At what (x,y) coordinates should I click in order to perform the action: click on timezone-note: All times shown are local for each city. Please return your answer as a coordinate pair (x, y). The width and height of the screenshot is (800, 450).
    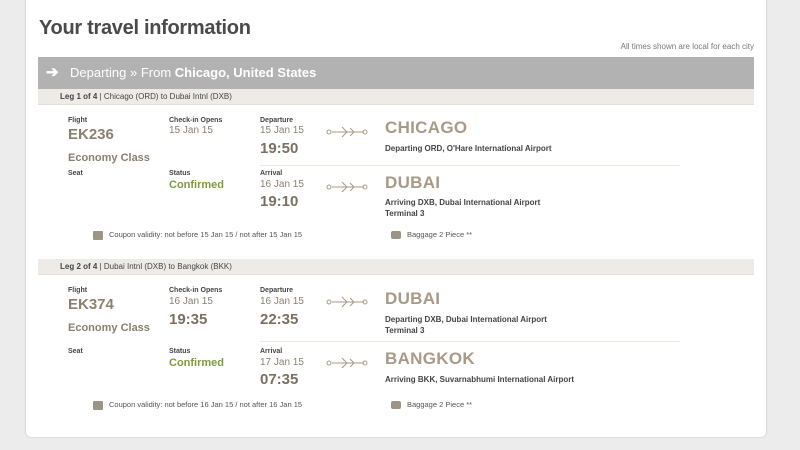
    Looking at the image, I should click on (687, 46).